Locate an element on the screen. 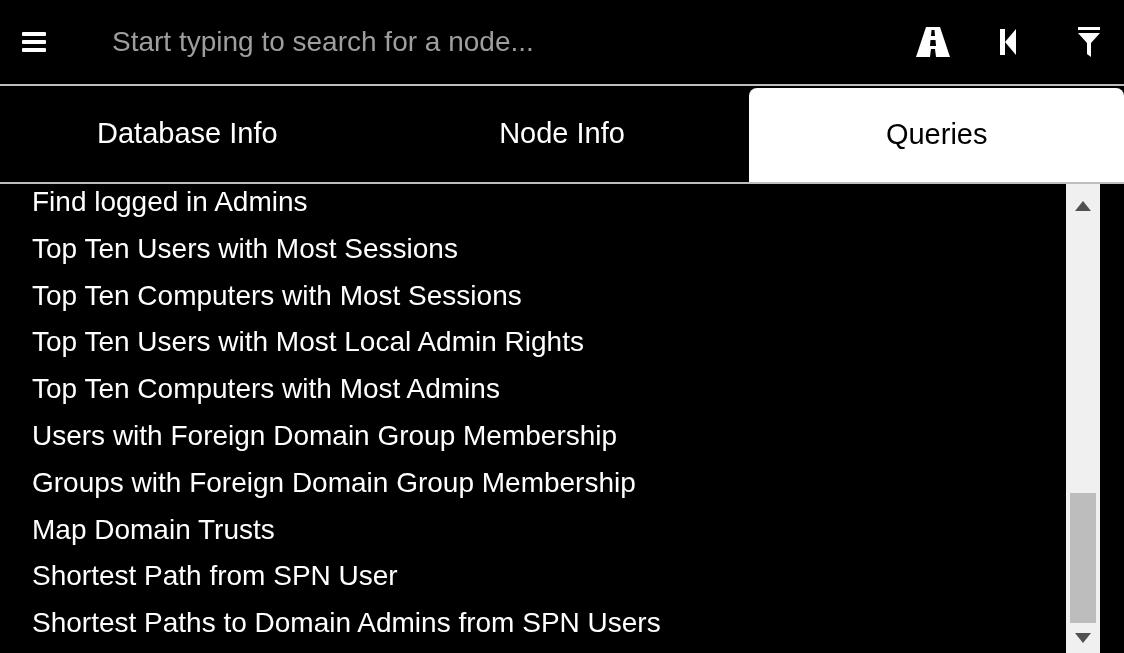 This screenshot has width=1124, height=653. scroll-down-icon is located at coordinates (1083, 638).